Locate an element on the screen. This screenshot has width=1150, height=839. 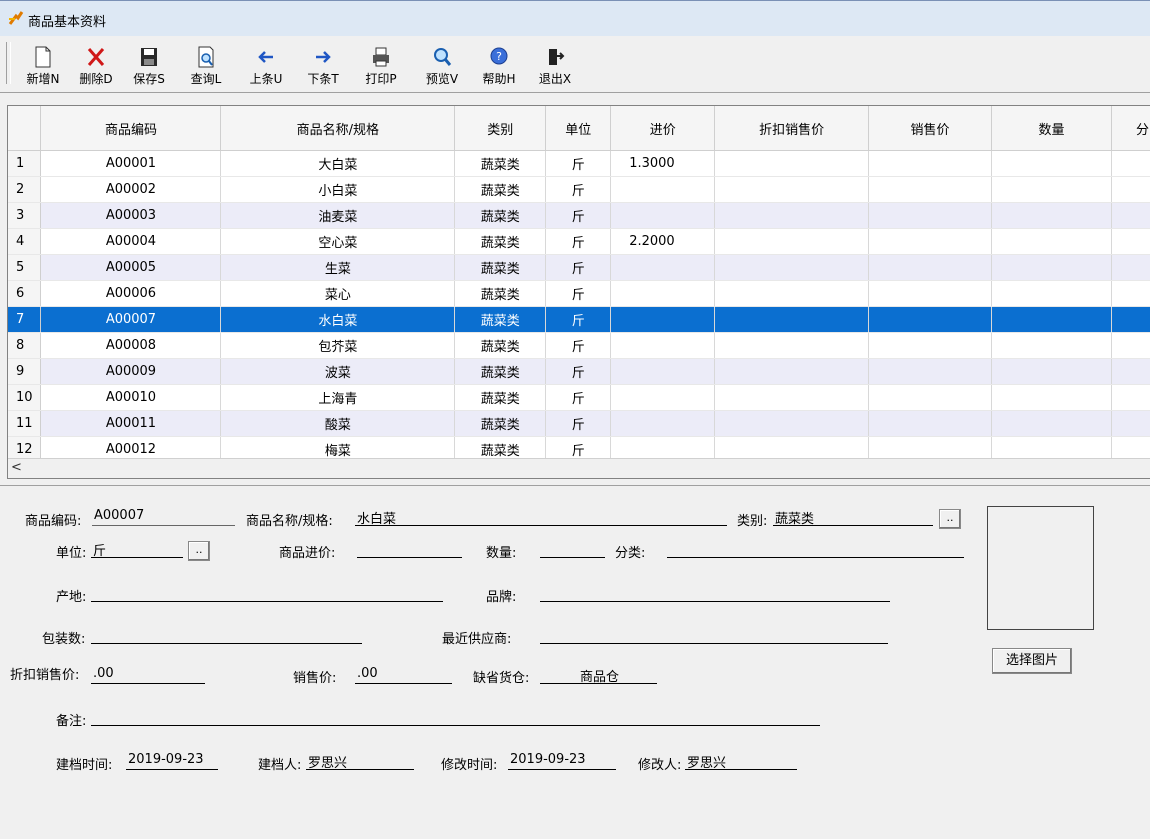
grid-header-quantity: 数量 is located at coordinates (1051, 128).